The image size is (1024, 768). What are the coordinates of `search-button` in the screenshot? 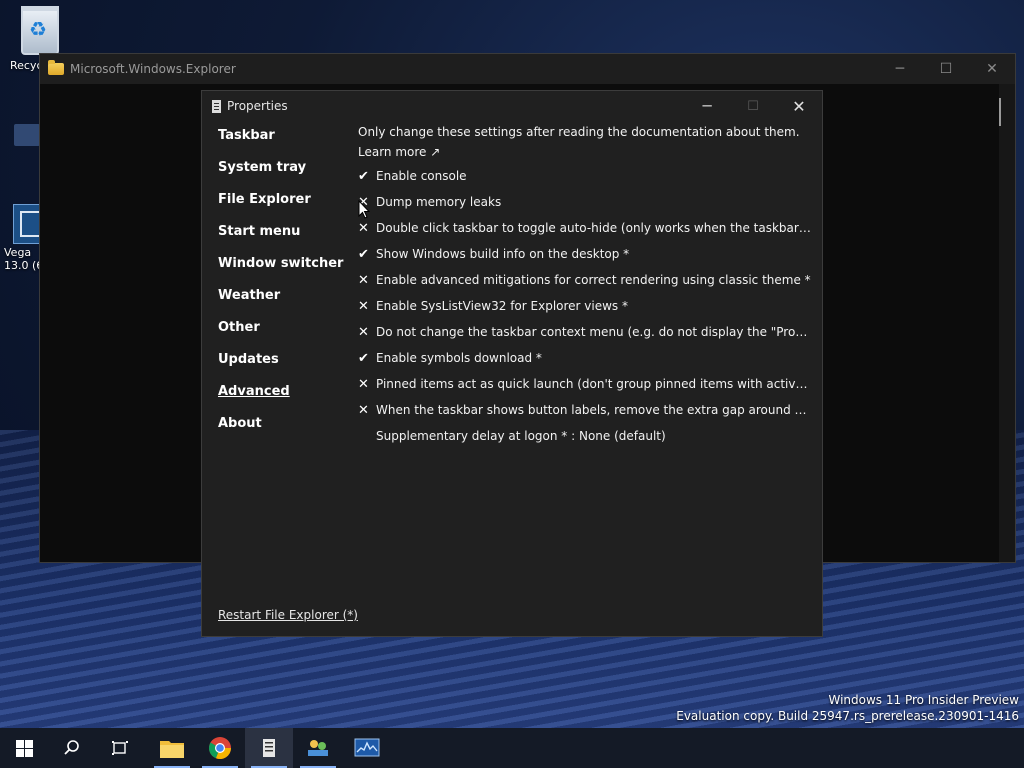 It's located at (72, 748).